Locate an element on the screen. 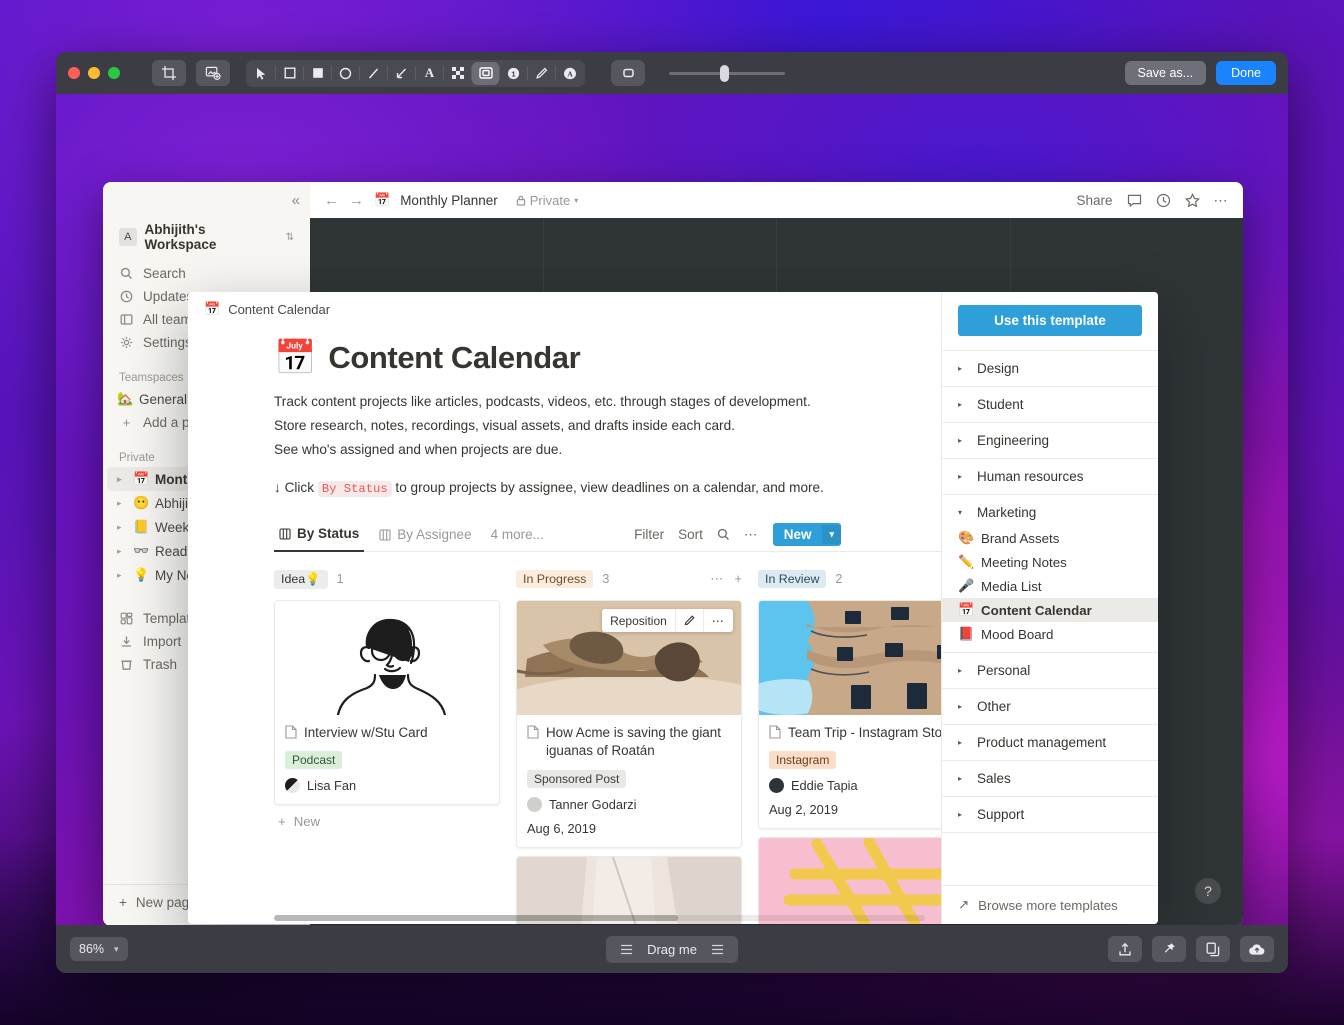 The height and width of the screenshot is (1025, 1344). shape-style-button is located at coordinates (628, 73).